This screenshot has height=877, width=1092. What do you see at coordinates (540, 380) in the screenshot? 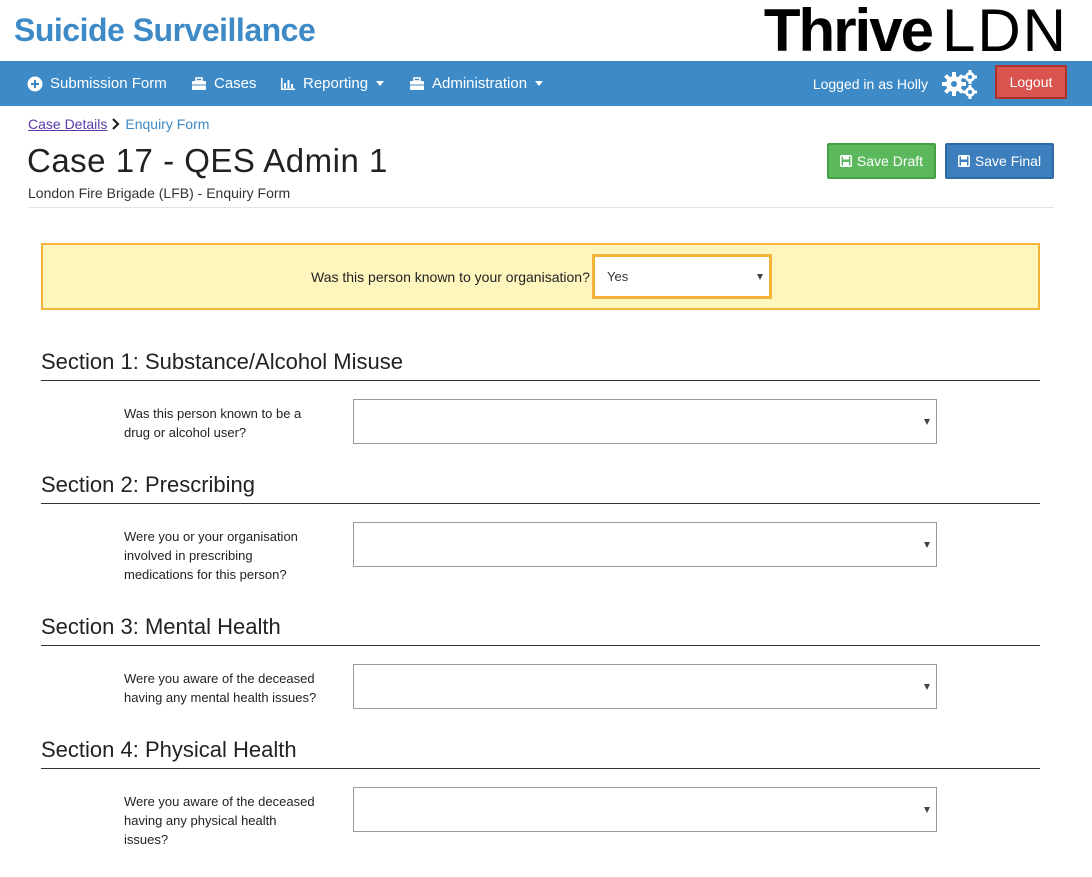
I see `section-1-rule` at bounding box center [540, 380].